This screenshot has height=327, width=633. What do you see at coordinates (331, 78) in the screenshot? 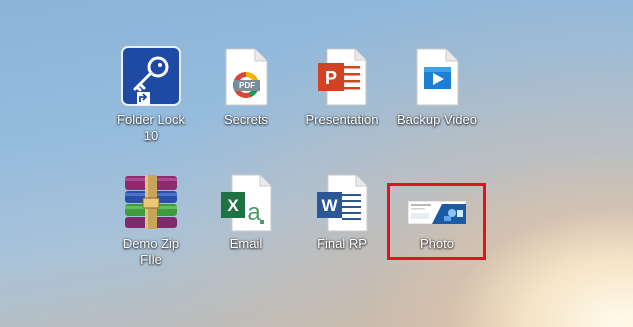
I see `svg-text: P` at bounding box center [331, 78].